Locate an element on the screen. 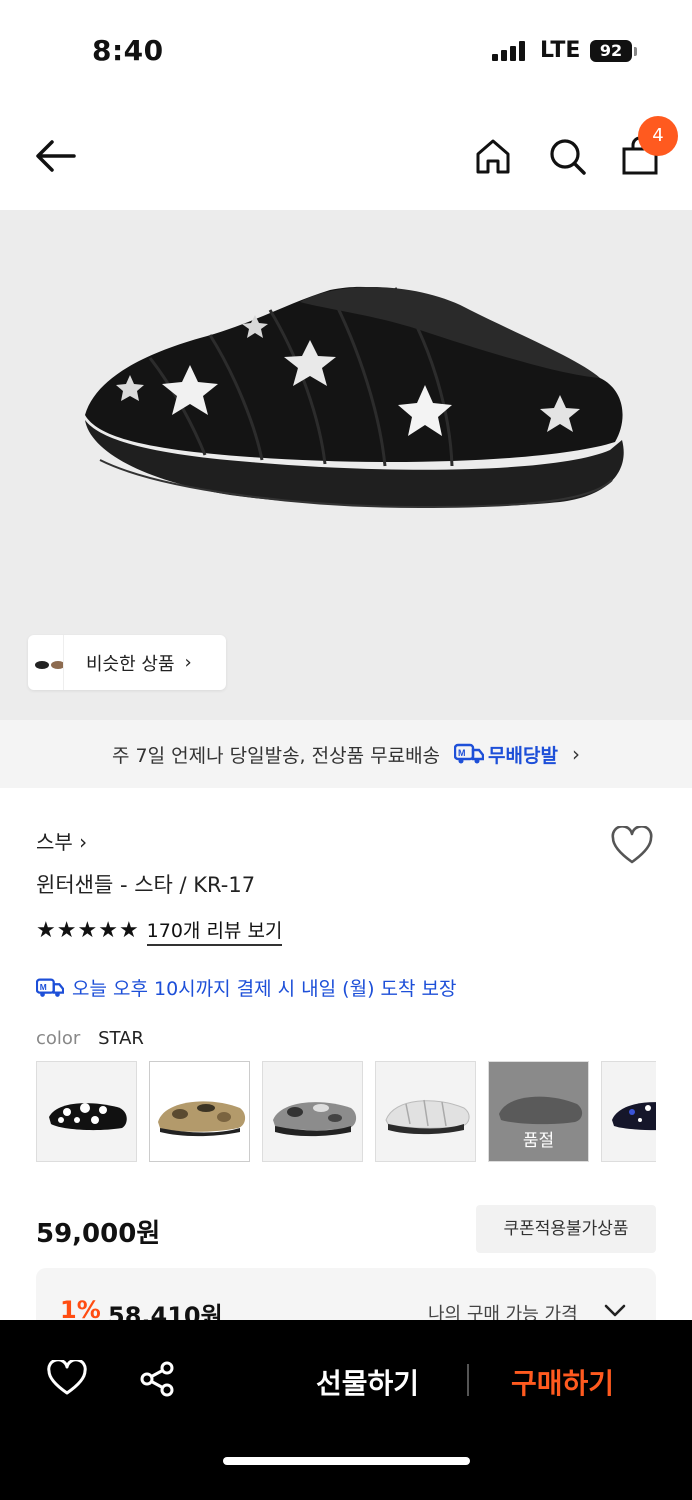 Image resolution: width=692 pixels, height=1500 pixels. color-selector-label: color STAR is located at coordinates (90, 1038).